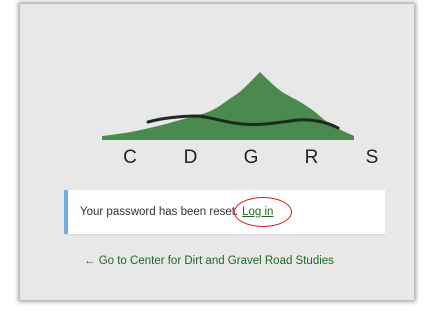 This screenshot has height=321, width=426. I want to click on logo-letter-g: G, so click(251, 157).